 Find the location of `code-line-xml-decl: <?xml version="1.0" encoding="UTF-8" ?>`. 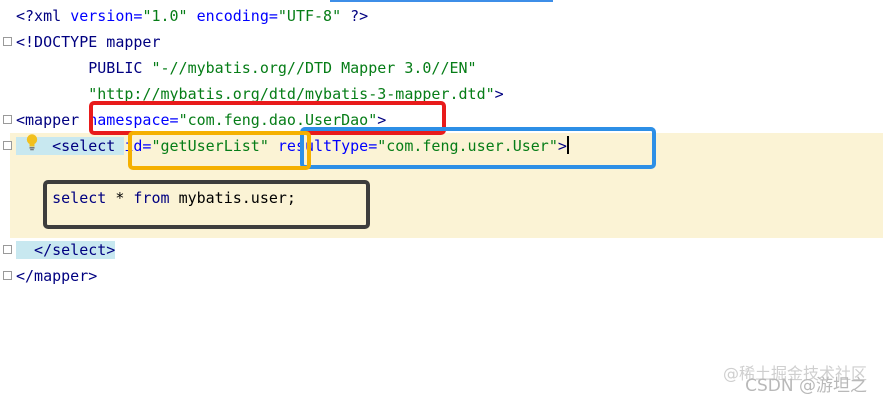

code-line-xml-decl: <?xml version="1.0" encoding="UTF-8" ?> is located at coordinates (192, 16).